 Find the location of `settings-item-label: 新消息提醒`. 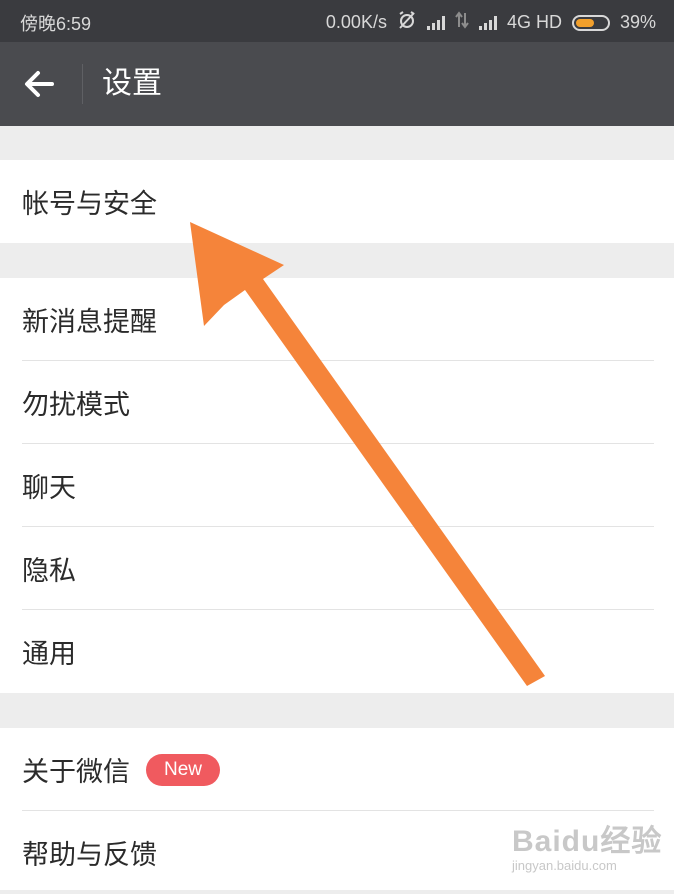

settings-item-label: 新消息提醒 is located at coordinates (89, 322).